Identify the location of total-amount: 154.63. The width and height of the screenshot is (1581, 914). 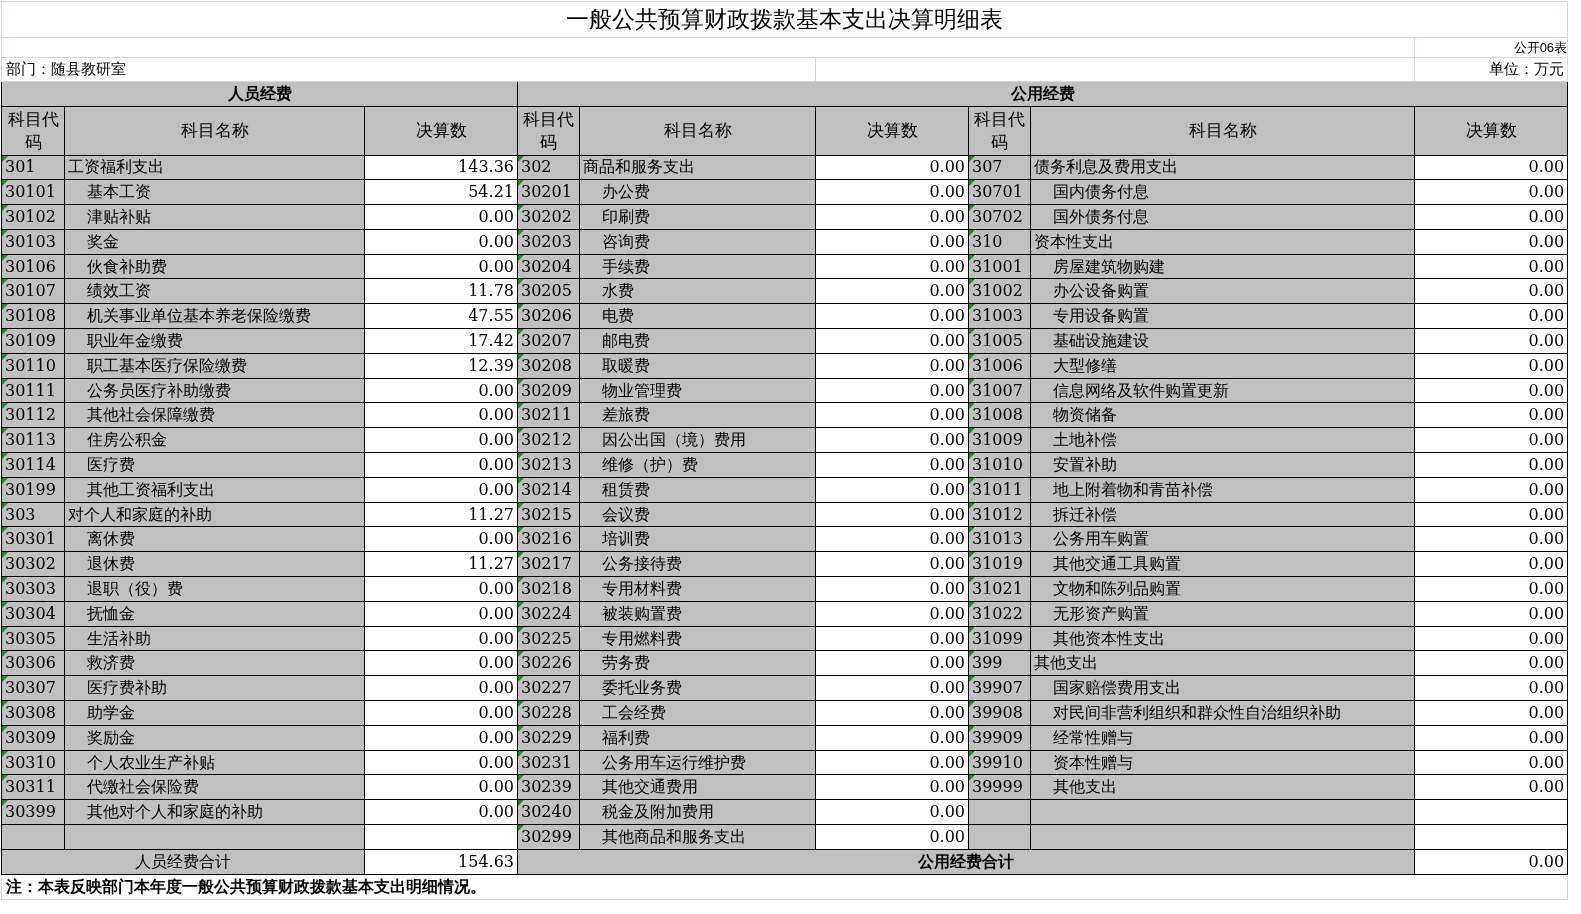
(441, 862).